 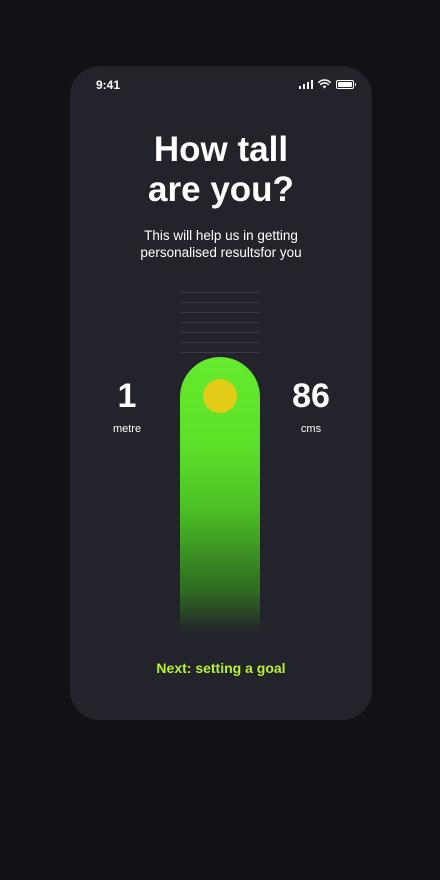 I want to click on metre-value: 1, so click(x=127, y=396).